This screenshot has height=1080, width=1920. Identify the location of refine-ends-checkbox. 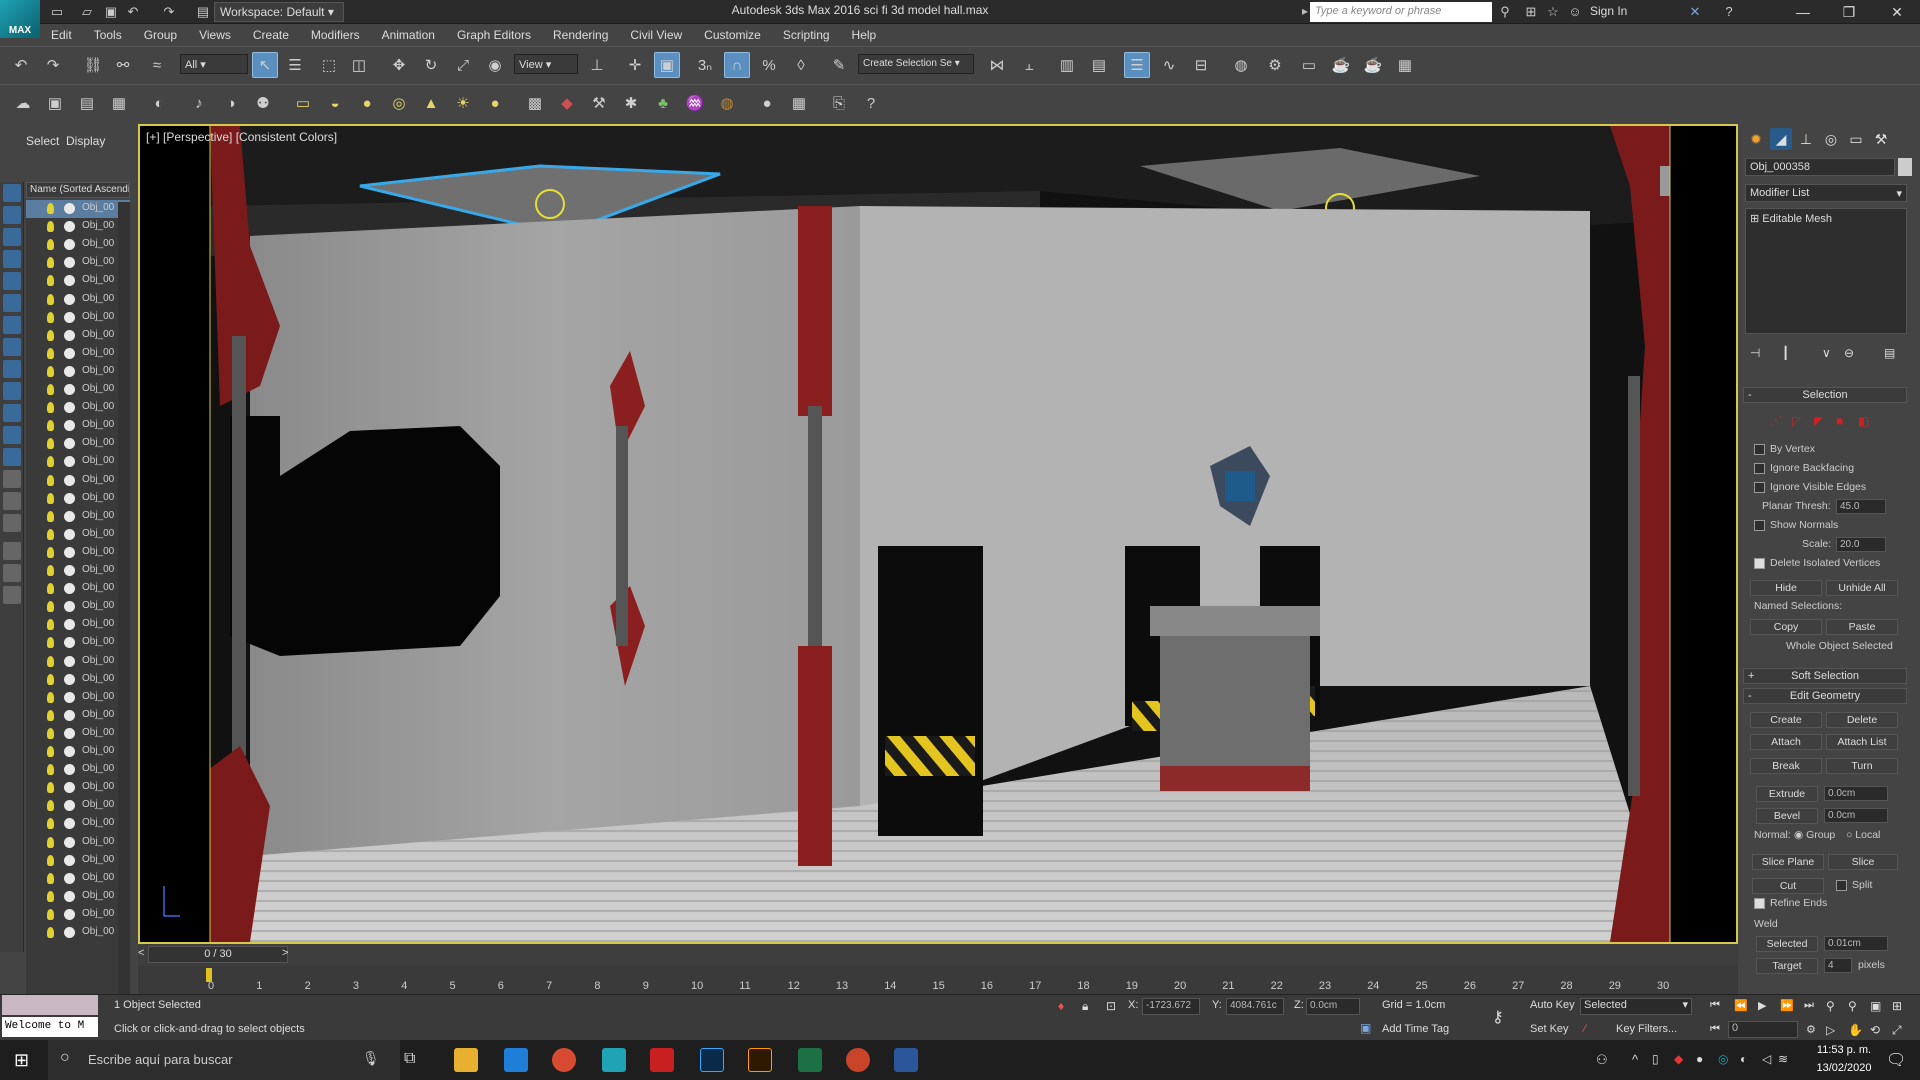
(1759, 903).